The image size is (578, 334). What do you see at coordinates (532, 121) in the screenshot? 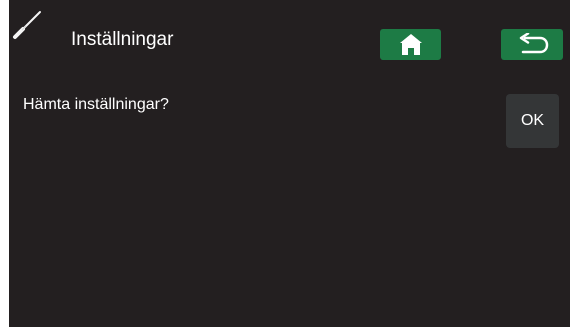
I see `ok-button: OK` at bounding box center [532, 121].